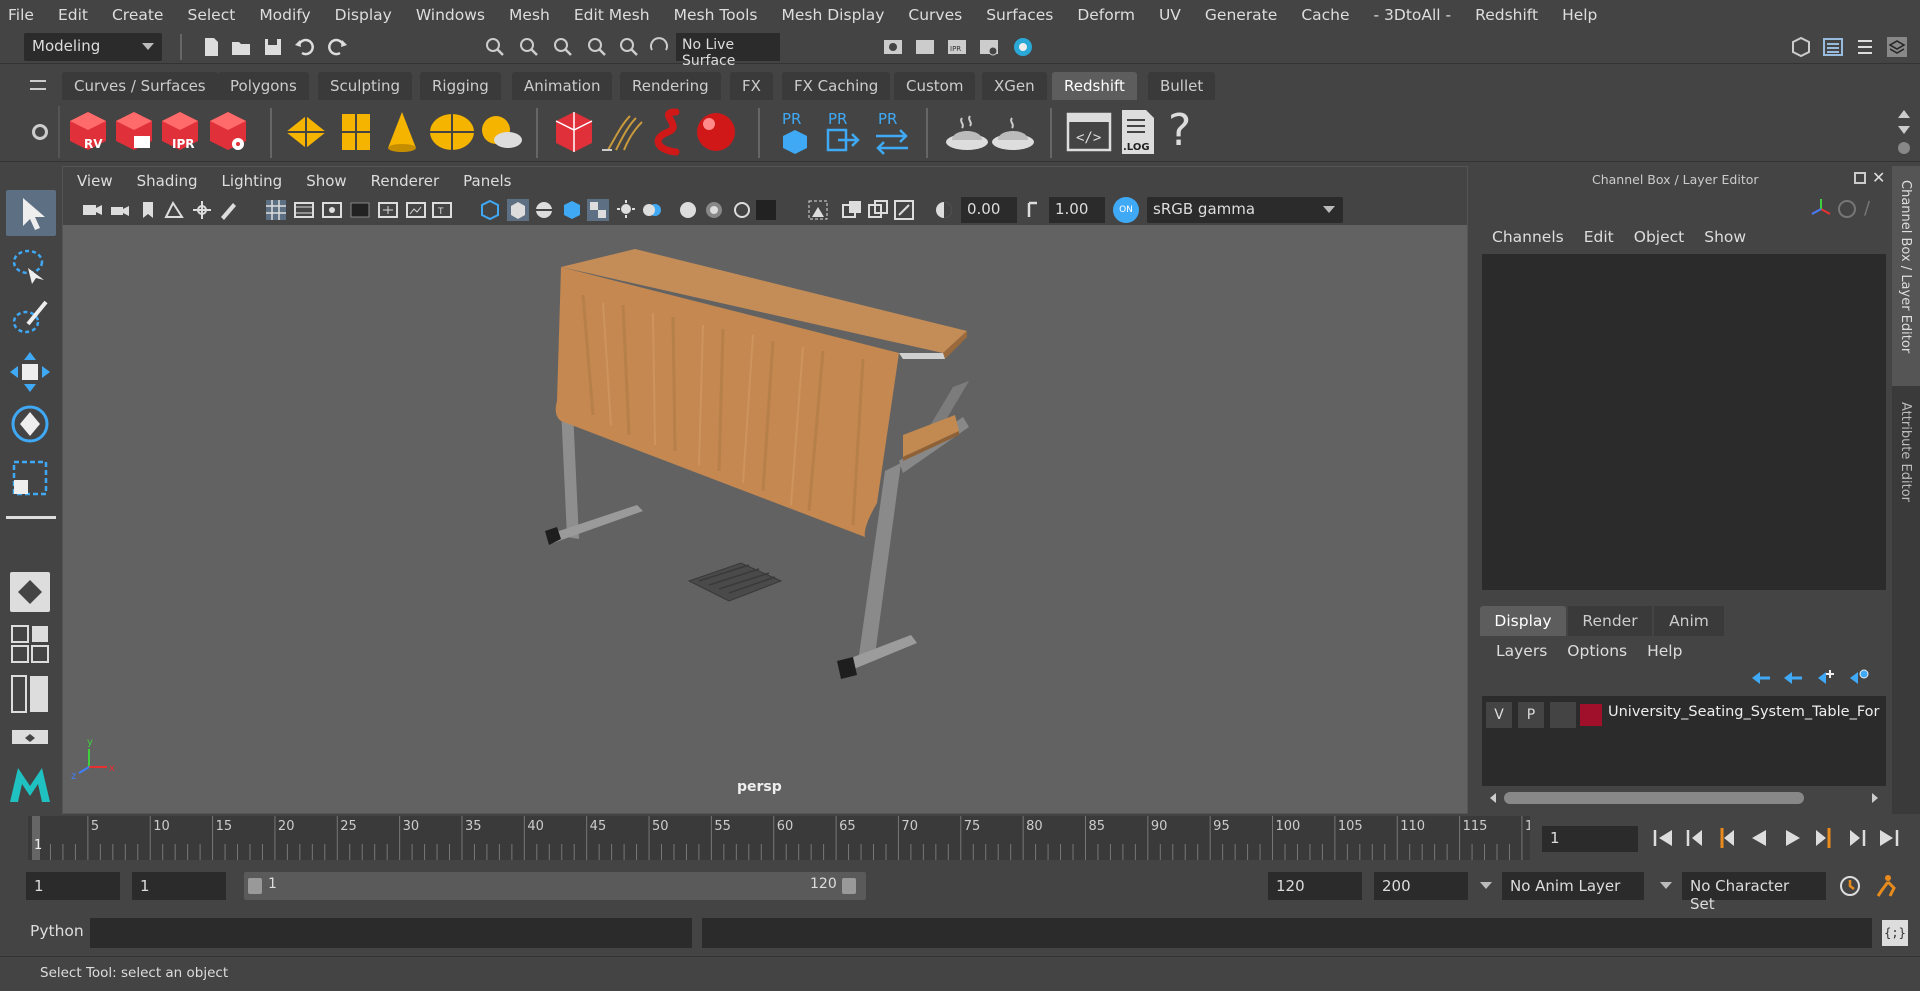 Image resolution: width=1920 pixels, height=991 pixels. Describe the element at coordinates (1421, 886) in the screenshot. I see `animation-end-field: 200` at that location.